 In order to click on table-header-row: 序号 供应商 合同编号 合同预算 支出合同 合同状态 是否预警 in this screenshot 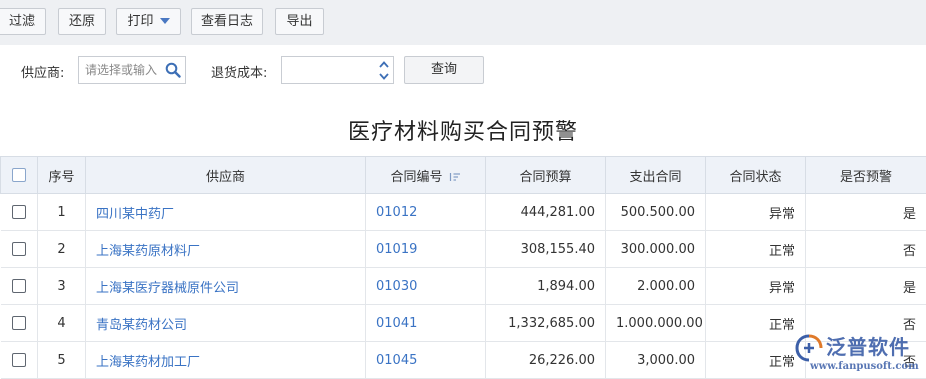, I will do `click(463, 175)`.